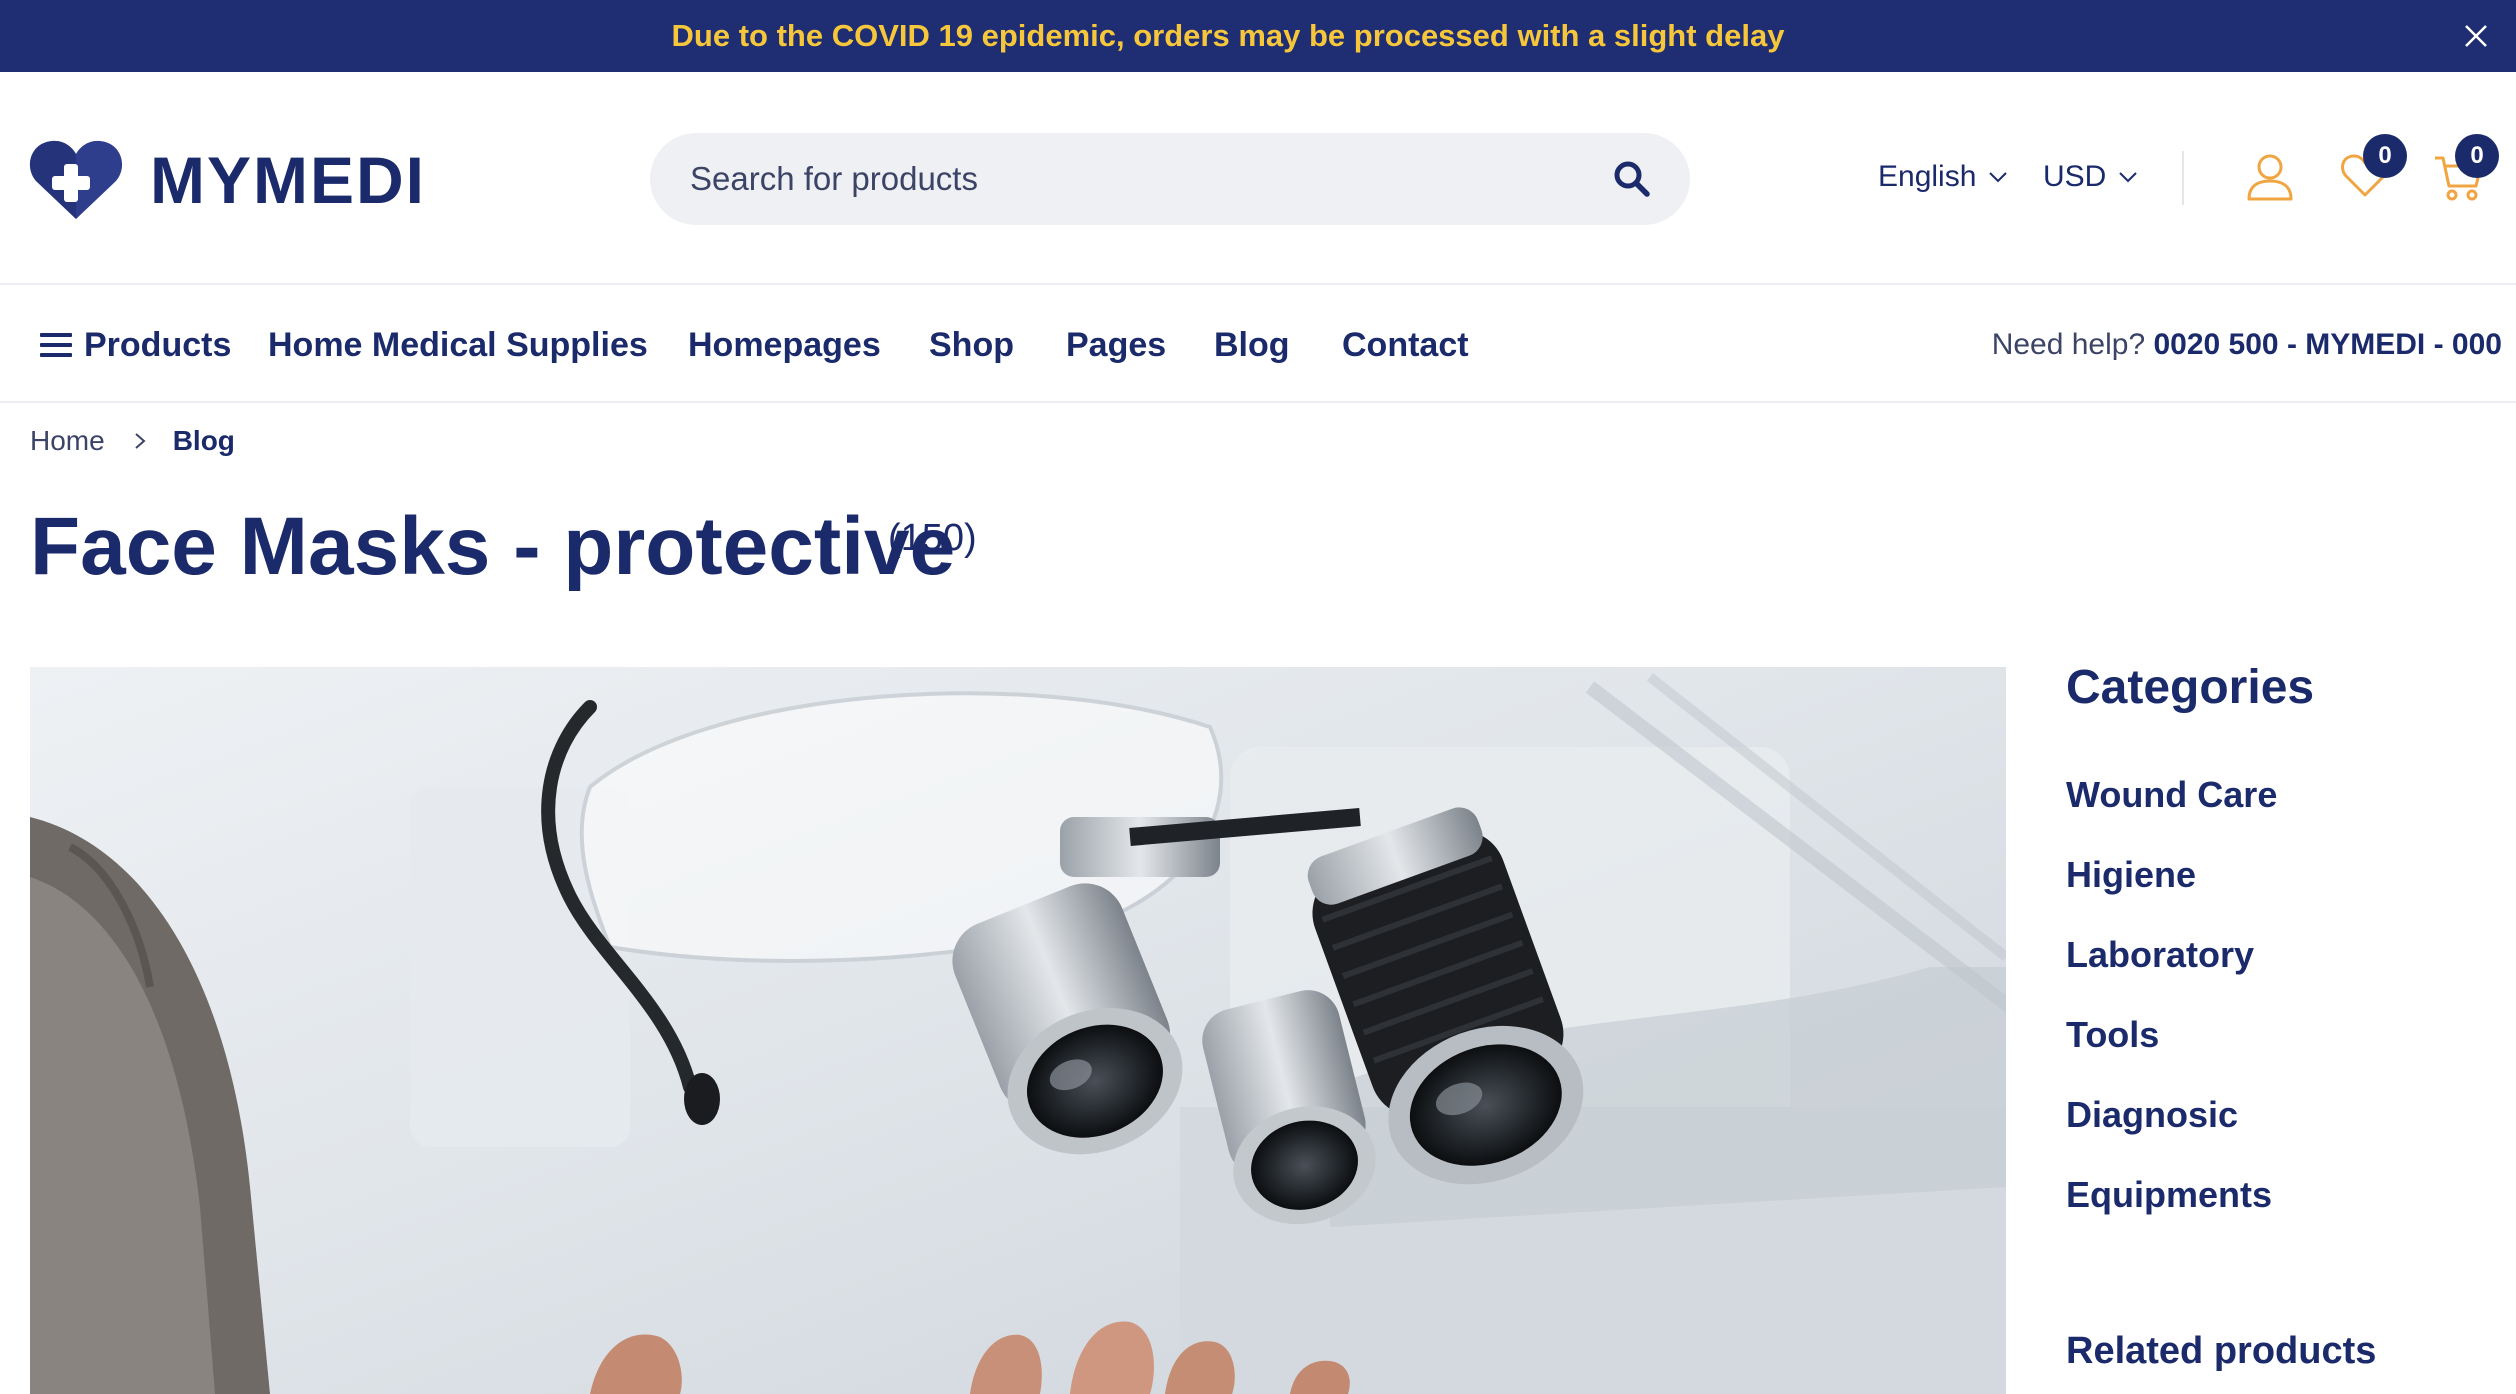 This screenshot has height=1394, width=2516. Describe the element at coordinates (1405, 345) in the screenshot. I see `nav-contact: Contact` at that location.